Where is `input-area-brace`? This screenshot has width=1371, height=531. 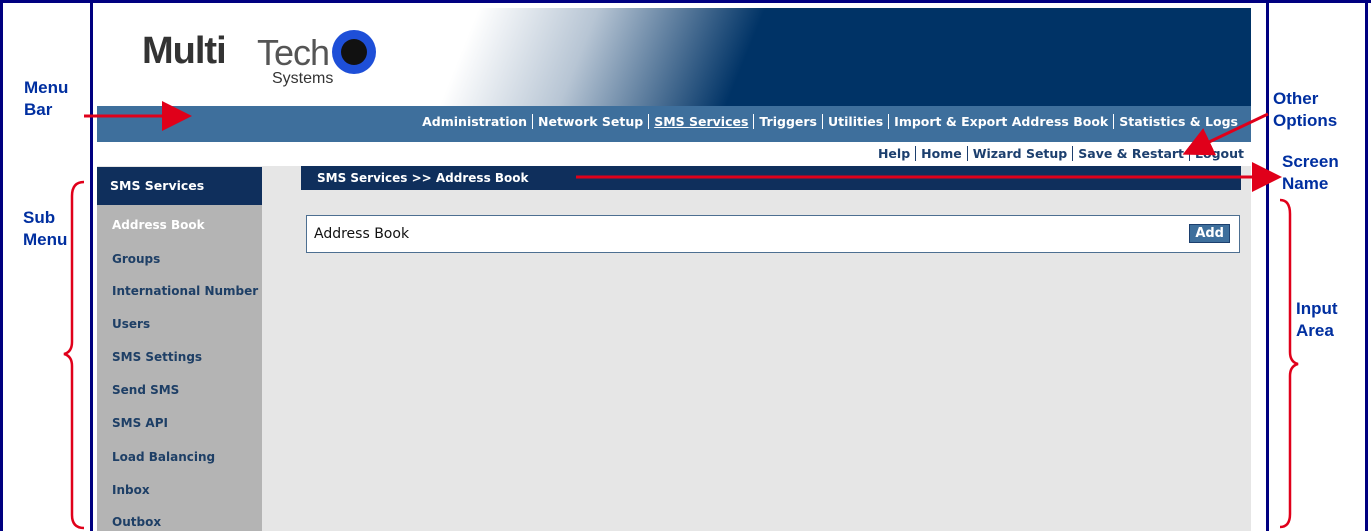 input-area-brace is located at coordinates (1289, 363).